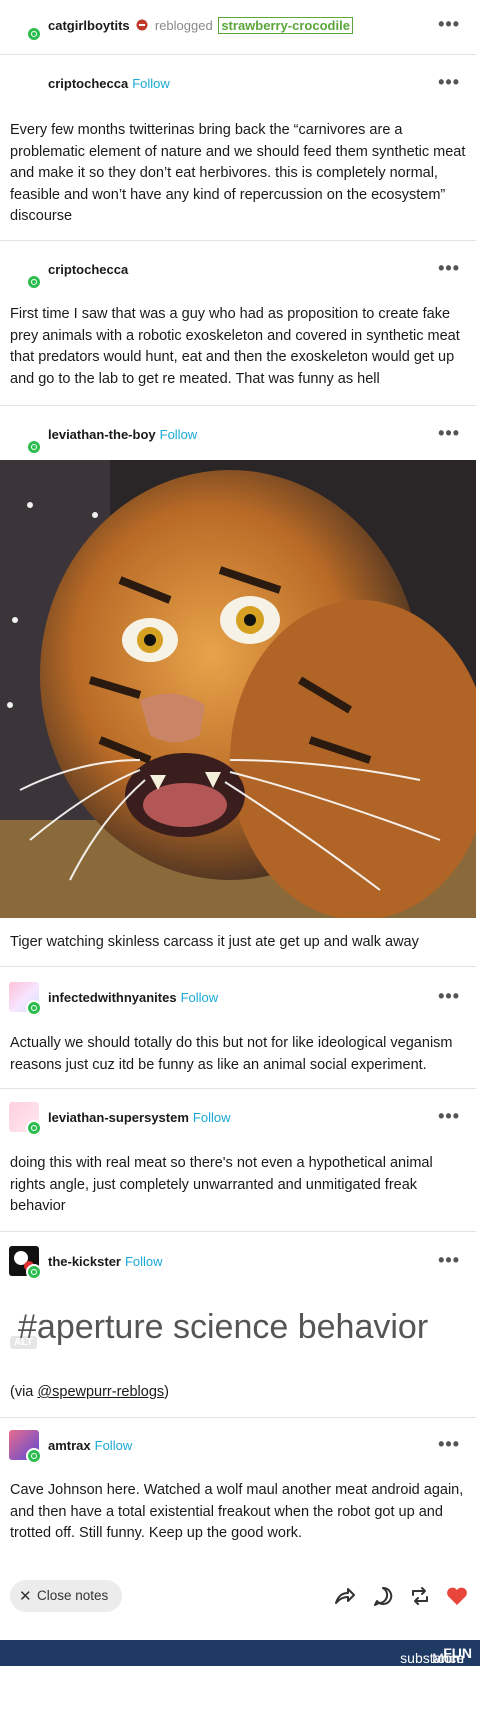  What do you see at coordinates (285, 25) in the screenshot?
I see `reblogged-from-link: strawberry-crocodile` at bounding box center [285, 25].